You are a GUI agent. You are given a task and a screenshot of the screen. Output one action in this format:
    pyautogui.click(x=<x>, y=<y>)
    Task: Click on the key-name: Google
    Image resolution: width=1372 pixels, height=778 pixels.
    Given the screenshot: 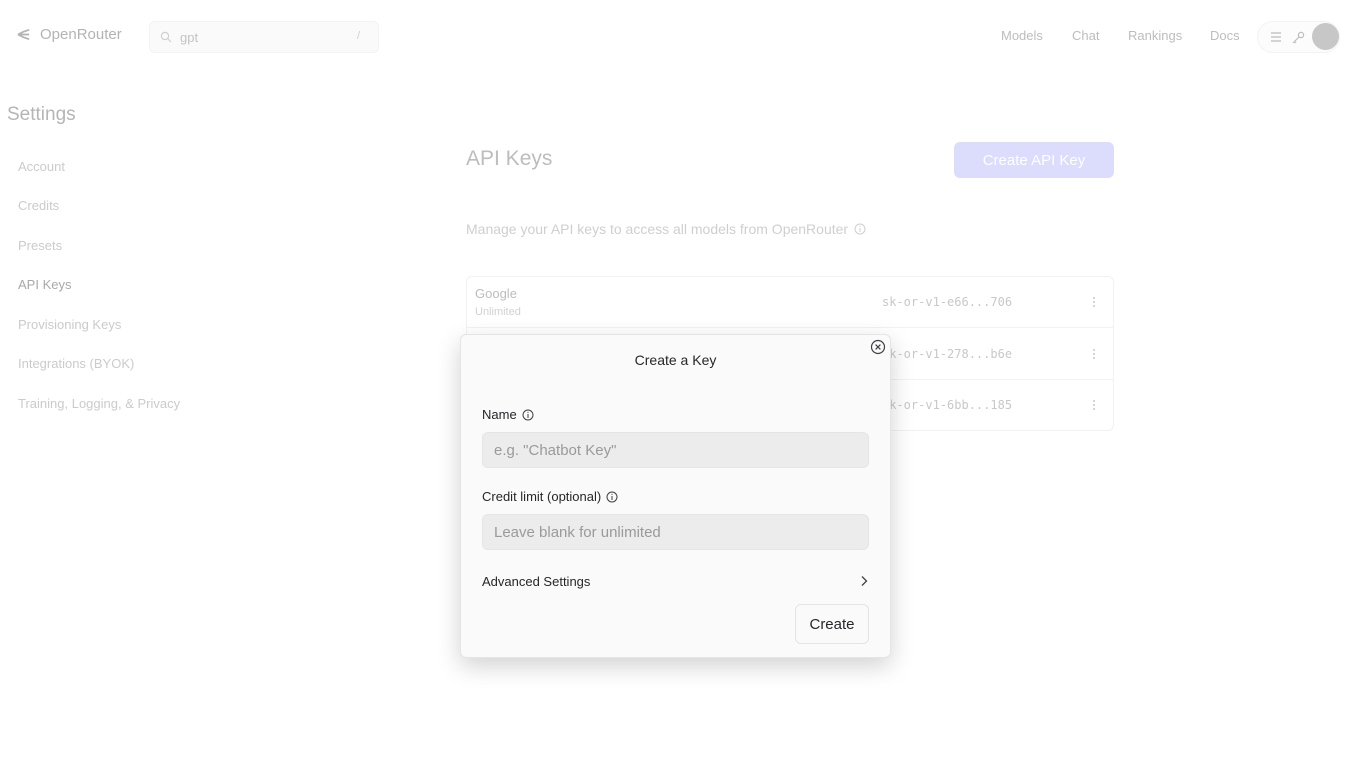 What is the action you would take?
    pyautogui.click(x=496, y=293)
    